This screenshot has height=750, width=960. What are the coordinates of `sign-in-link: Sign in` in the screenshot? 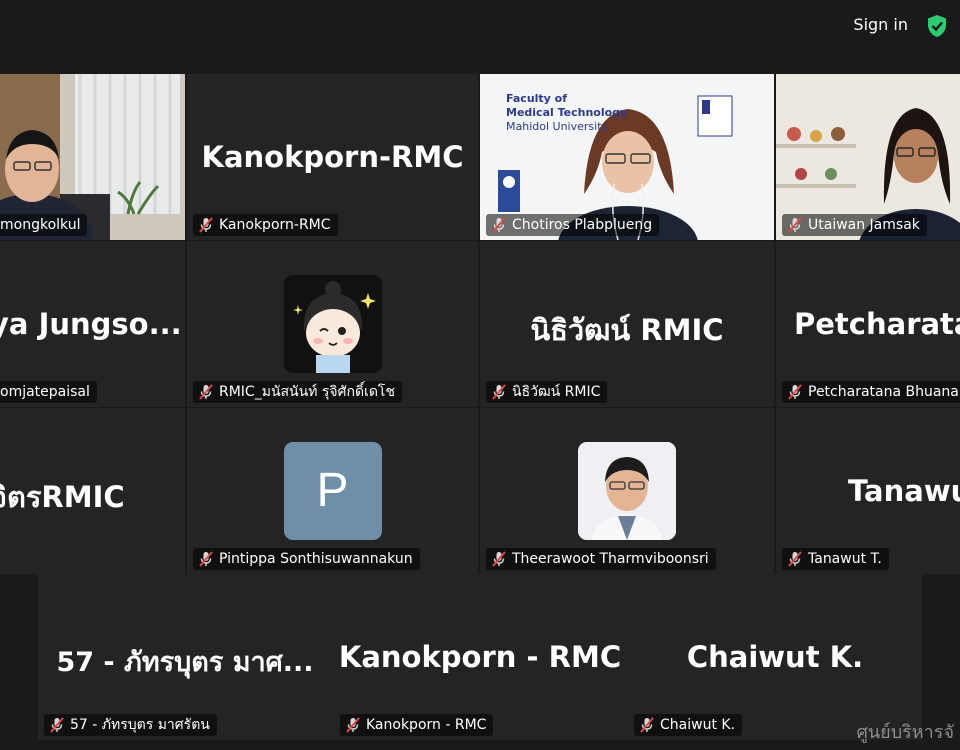 It's located at (880, 24).